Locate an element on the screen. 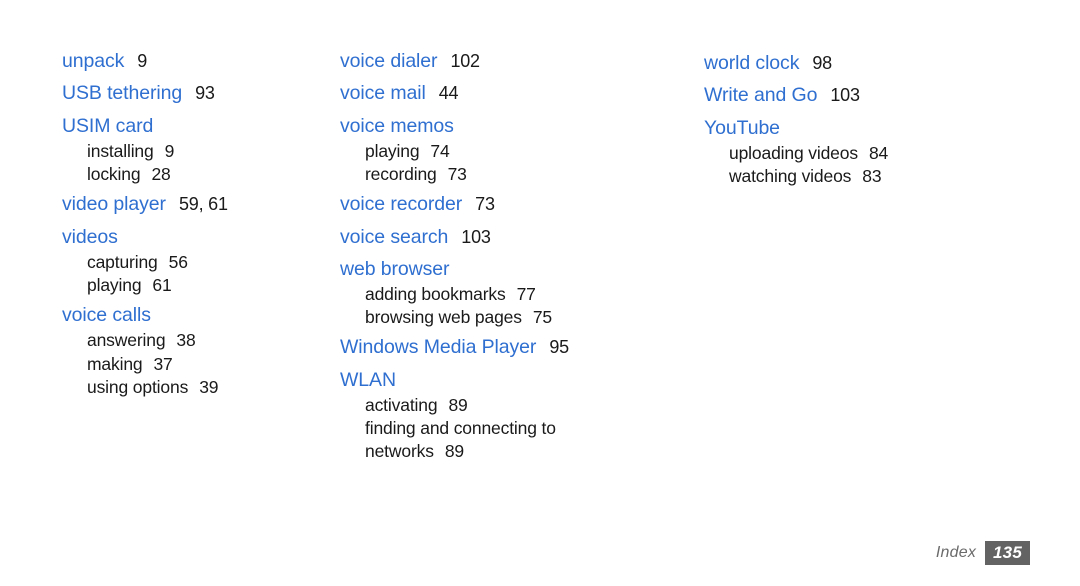  index-entry: world clock 98 is located at coordinates (892, 61).